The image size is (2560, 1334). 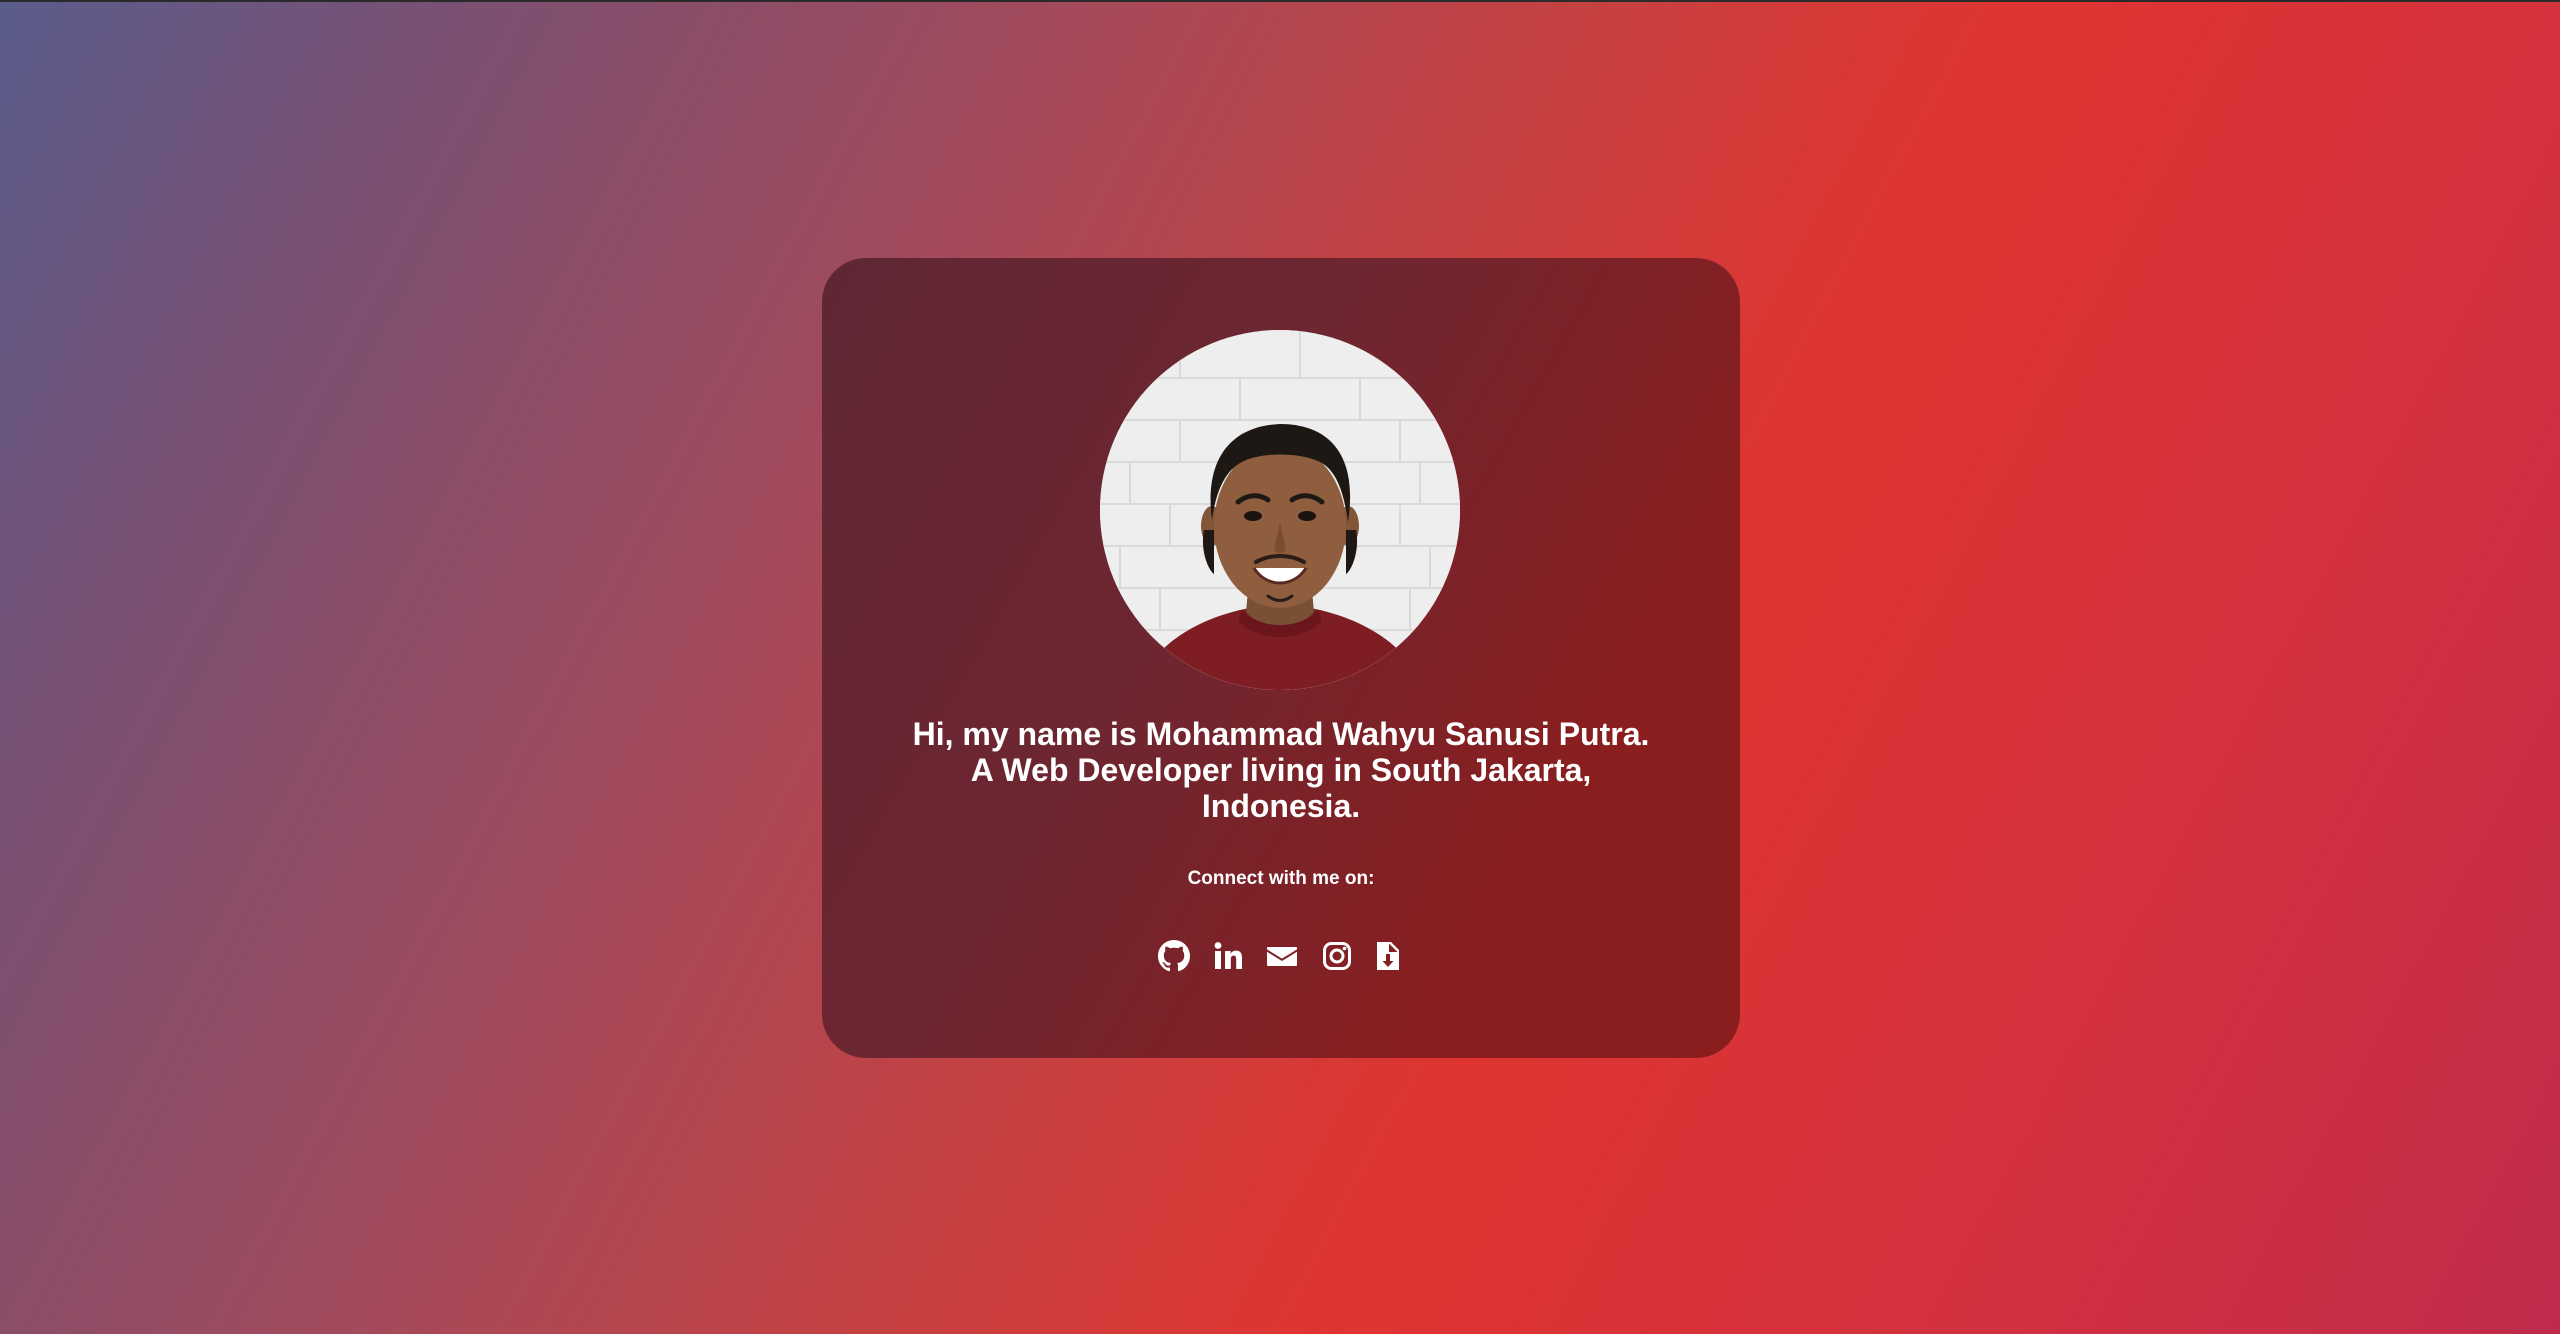 I want to click on social-links, so click(x=1280, y=958).